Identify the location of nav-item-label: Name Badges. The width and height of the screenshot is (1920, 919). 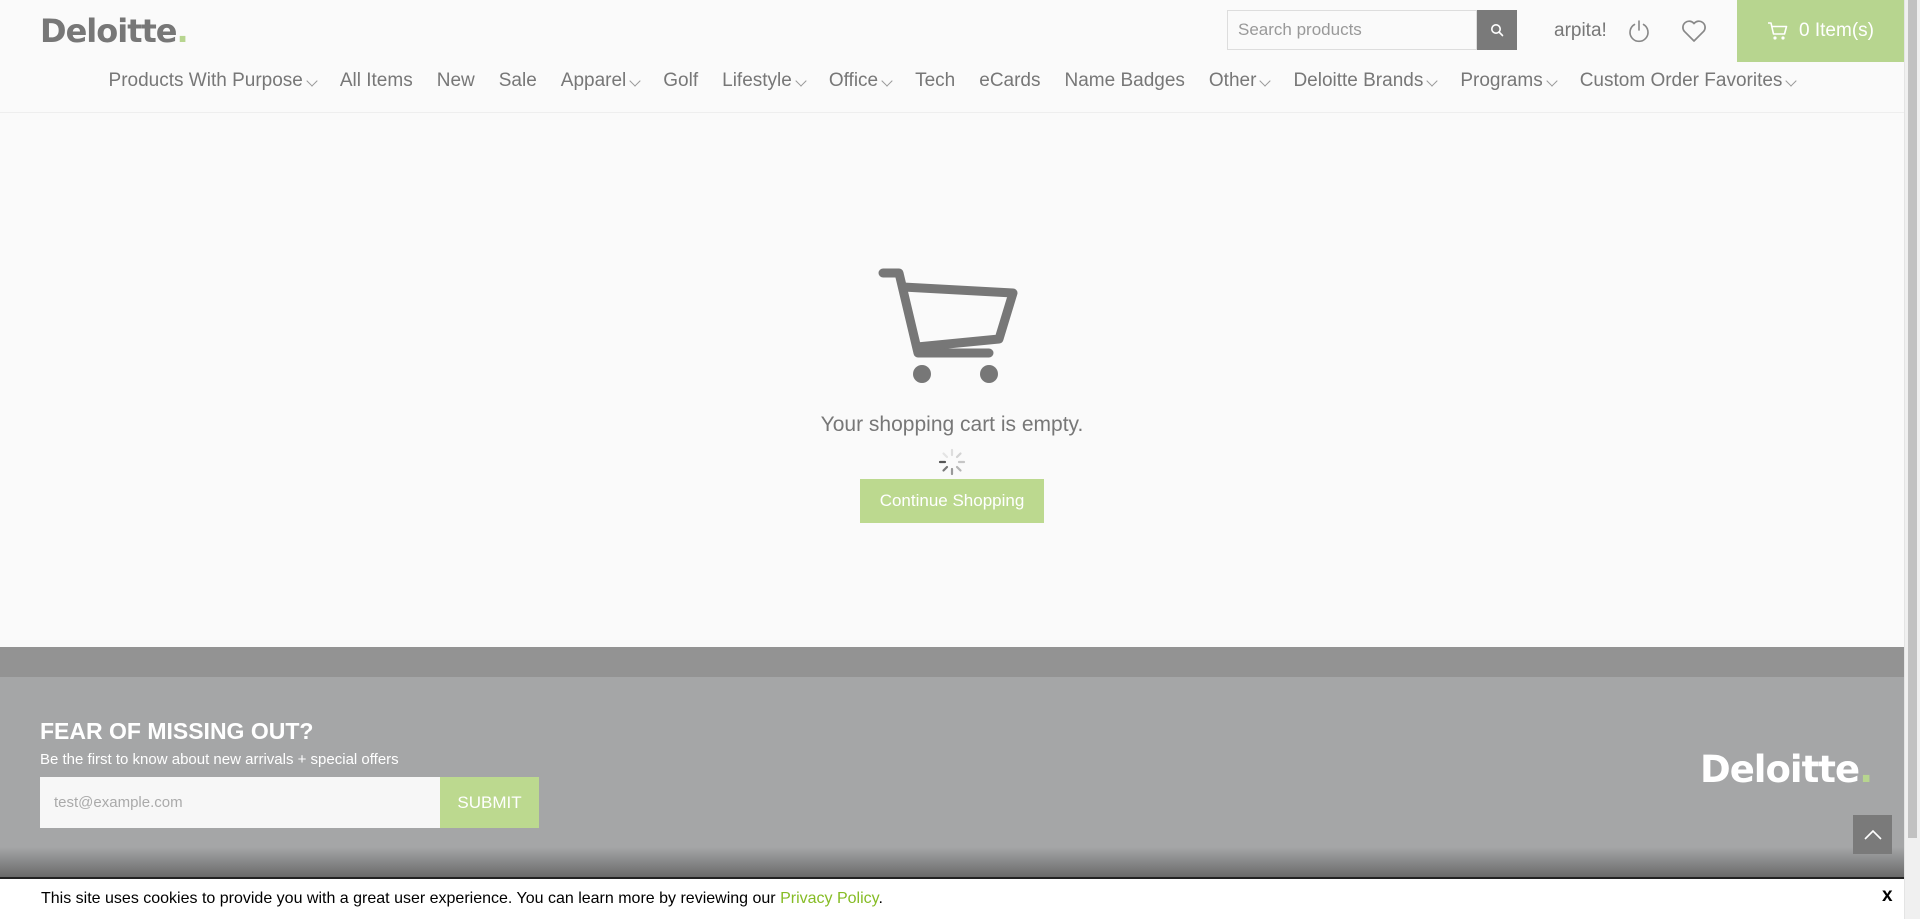
(1124, 80).